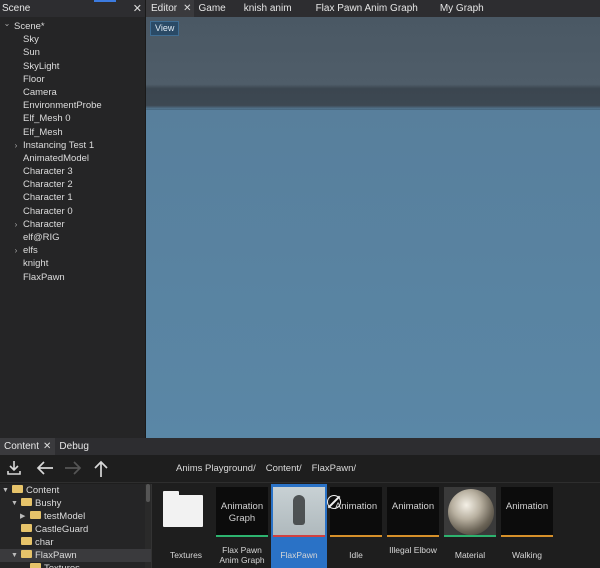 The width and height of the screenshot is (600, 568). What do you see at coordinates (43, 132) in the screenshot?
I see `scene-tree-label: Elf_Mesh` at bounding box center [43, 132].